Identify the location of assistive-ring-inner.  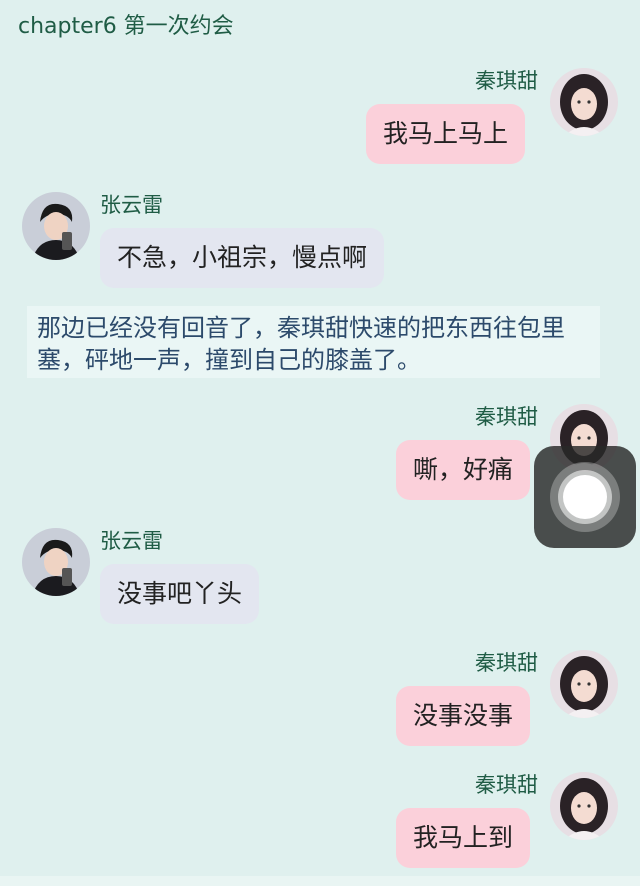
(585, 497).